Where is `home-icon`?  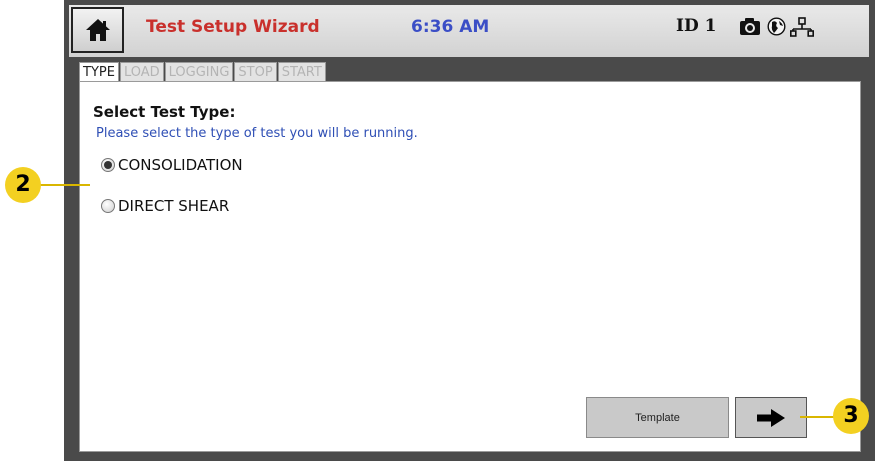 home-icon is located at coordinates (97, 30).